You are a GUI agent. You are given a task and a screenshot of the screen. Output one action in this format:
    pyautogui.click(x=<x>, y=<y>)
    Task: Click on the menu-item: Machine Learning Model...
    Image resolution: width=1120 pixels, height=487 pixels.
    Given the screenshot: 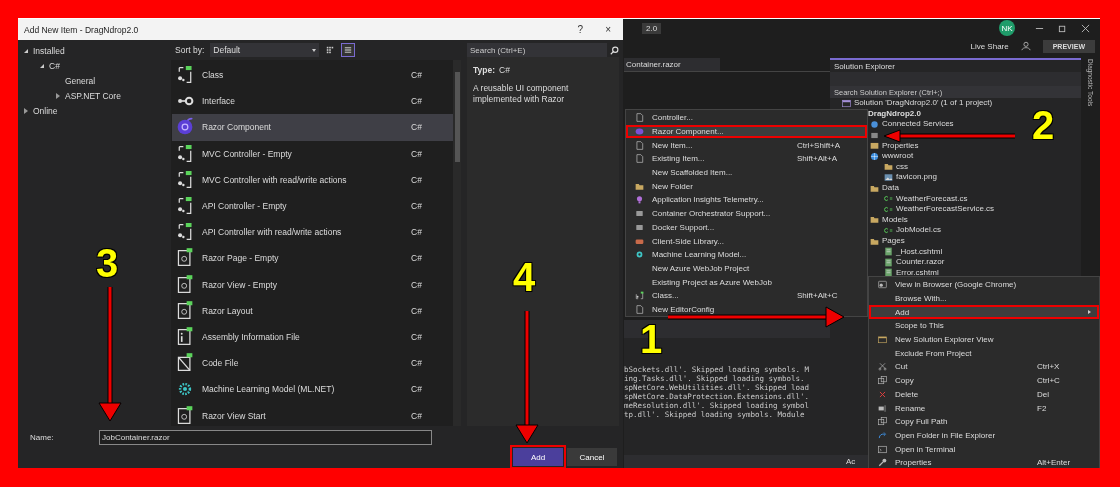 What is the action you would take?
    pyautogui.click(x=746, y=254)
    